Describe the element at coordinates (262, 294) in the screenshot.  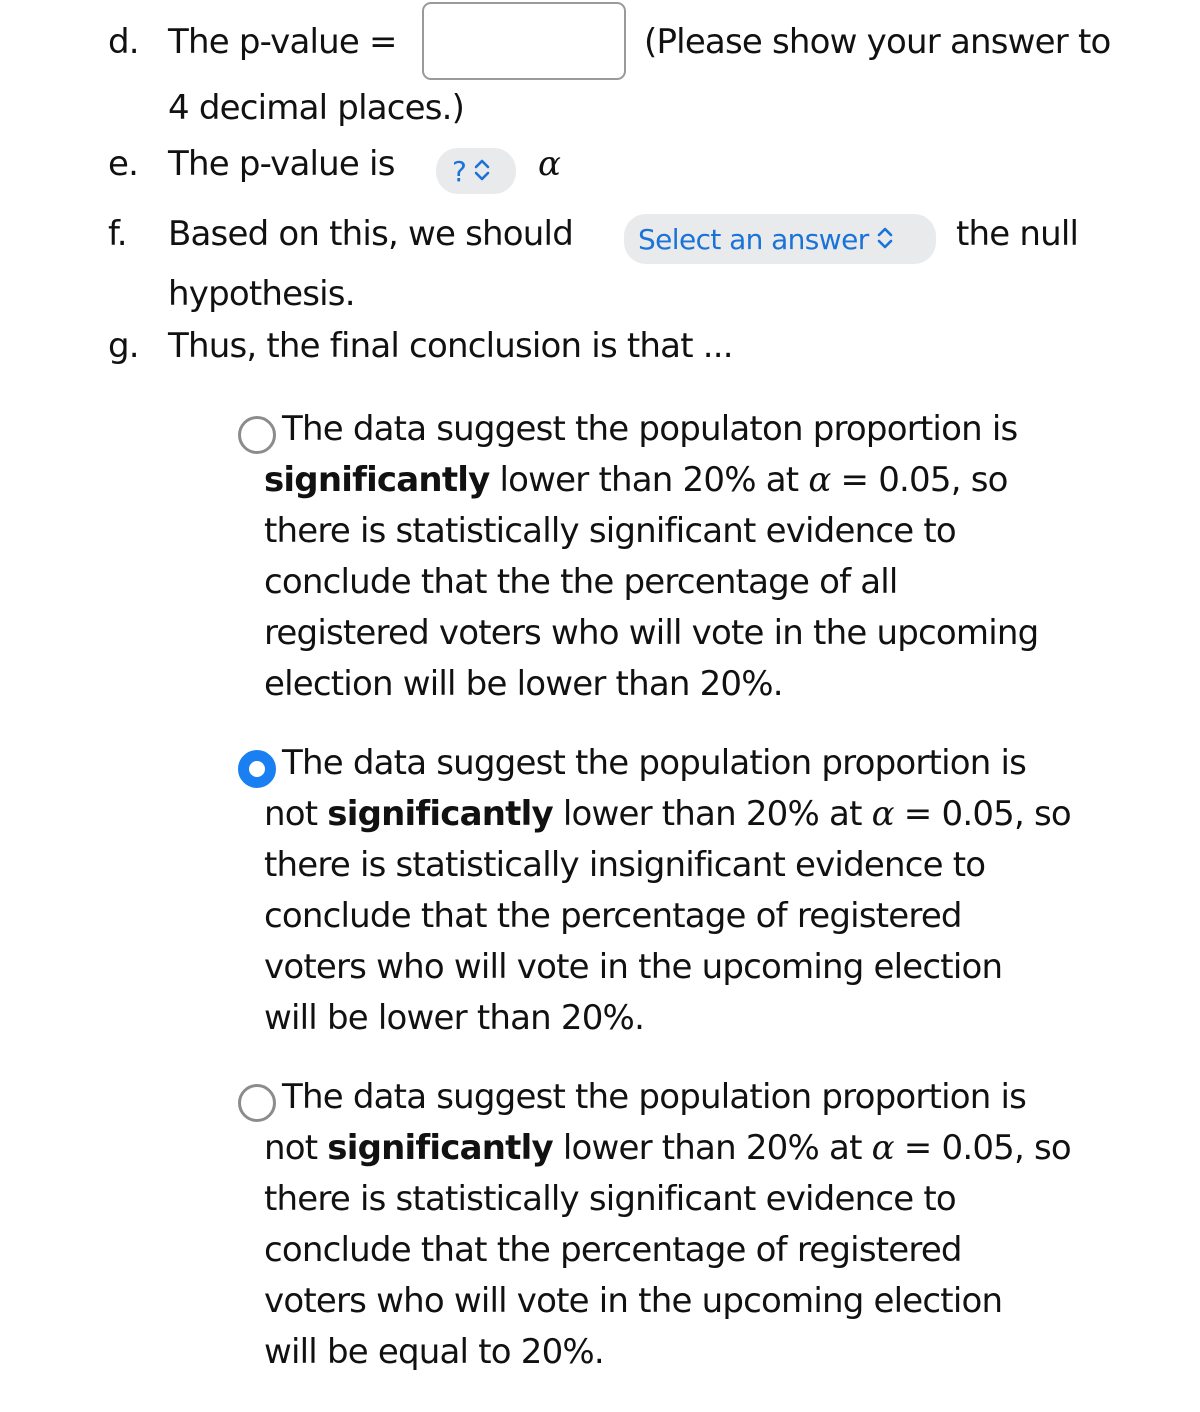
I see `question-f-continued: hypothesis.` at that location.